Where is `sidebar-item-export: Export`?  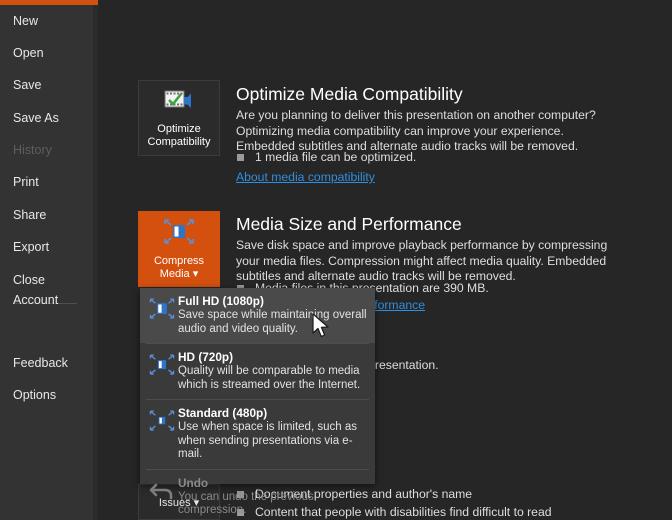 sidebar-item-export: Export is located at coordinates (46, 247).